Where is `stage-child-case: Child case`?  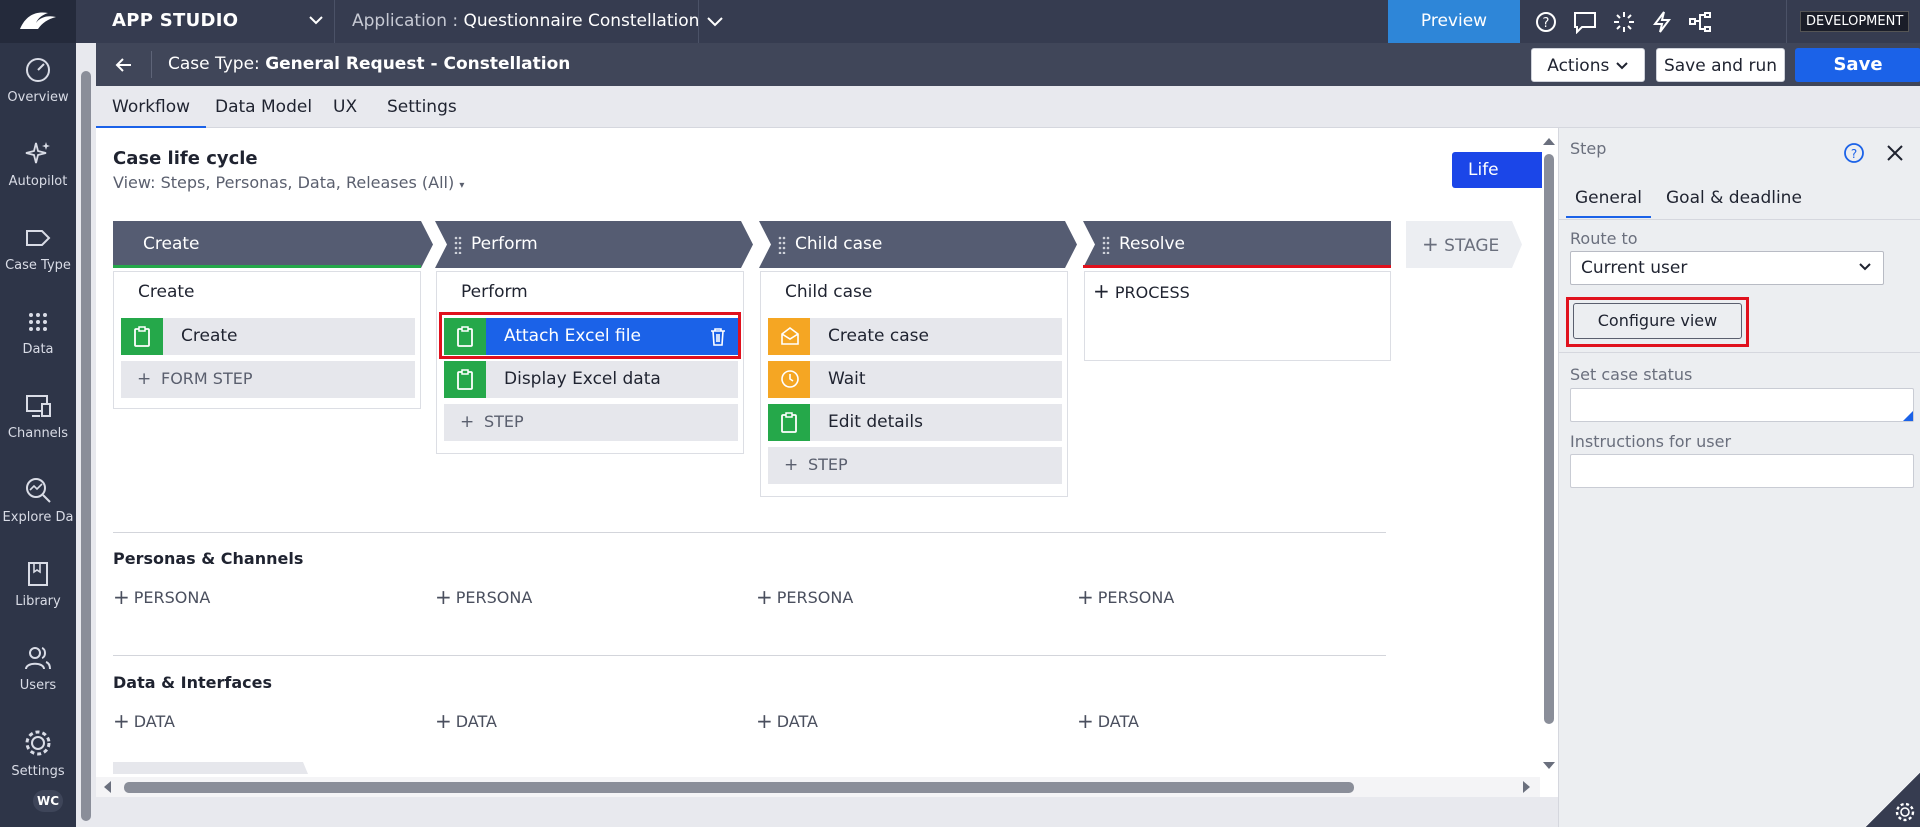
stage-child-case: Child case is located at coordinates (918, 244).